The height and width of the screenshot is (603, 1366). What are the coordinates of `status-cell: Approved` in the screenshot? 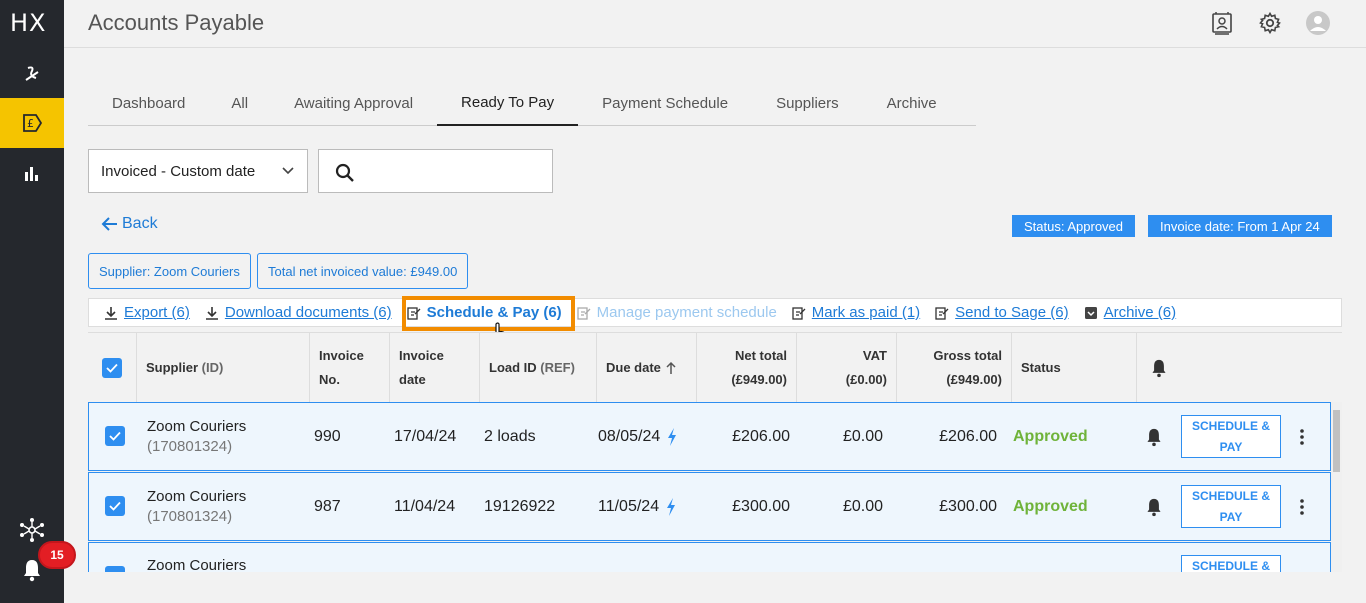 It's located at (1050, 436).